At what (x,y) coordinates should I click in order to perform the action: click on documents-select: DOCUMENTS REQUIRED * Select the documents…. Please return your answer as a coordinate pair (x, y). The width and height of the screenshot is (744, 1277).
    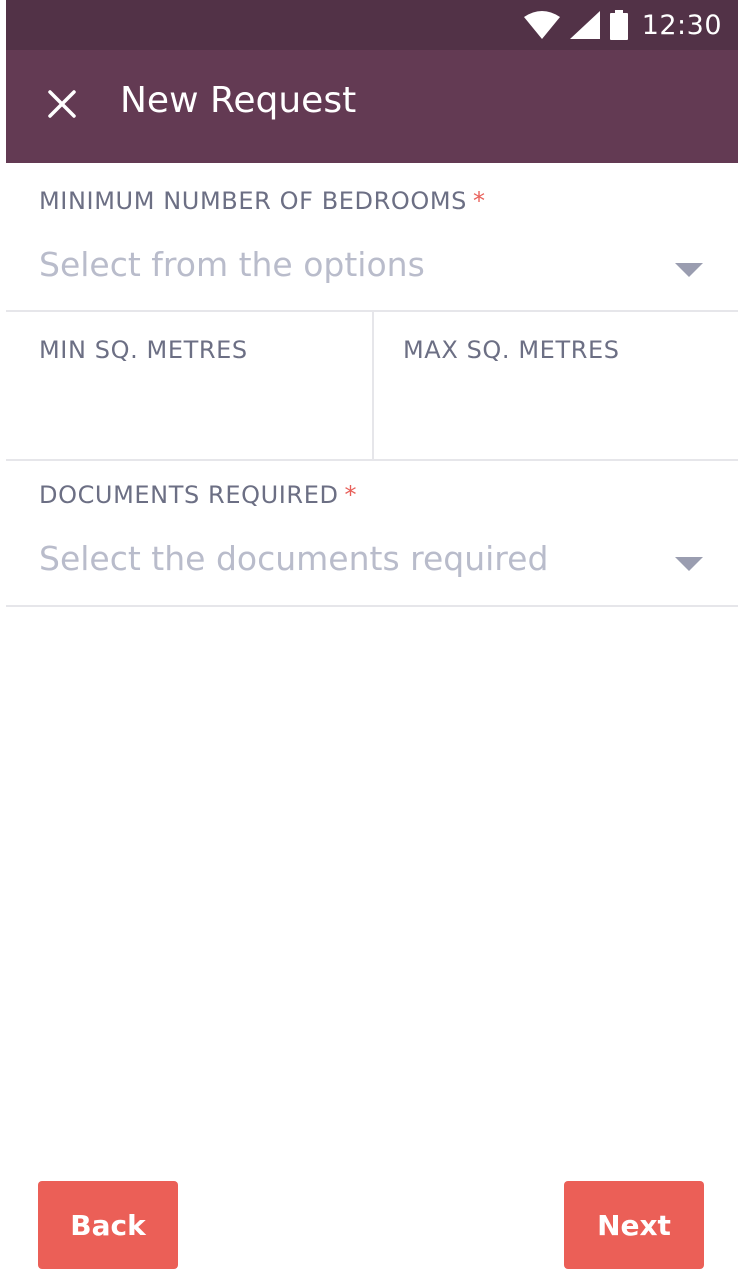
    Looking at the image, I should click on (372, 534).